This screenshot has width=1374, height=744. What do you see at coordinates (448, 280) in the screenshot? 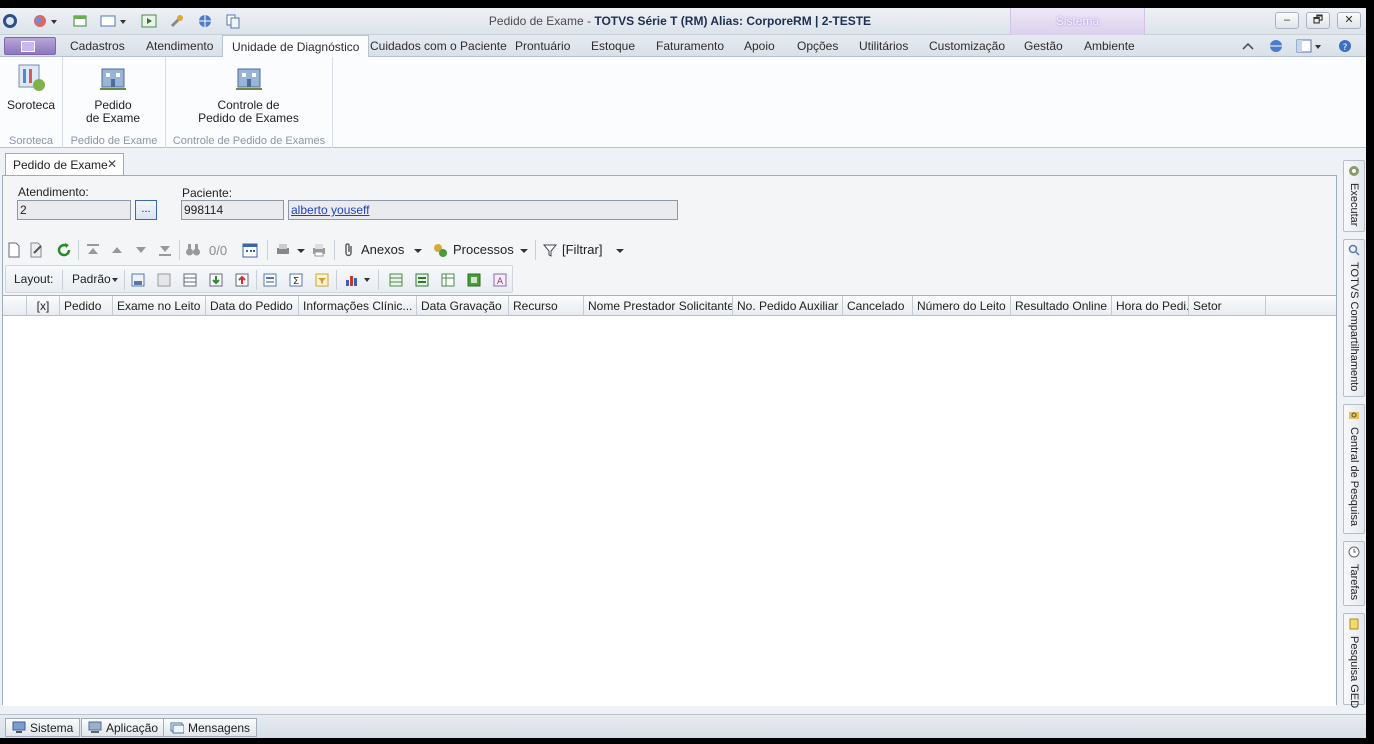
I see `export-table-icon` at bounding box center [448, 280].